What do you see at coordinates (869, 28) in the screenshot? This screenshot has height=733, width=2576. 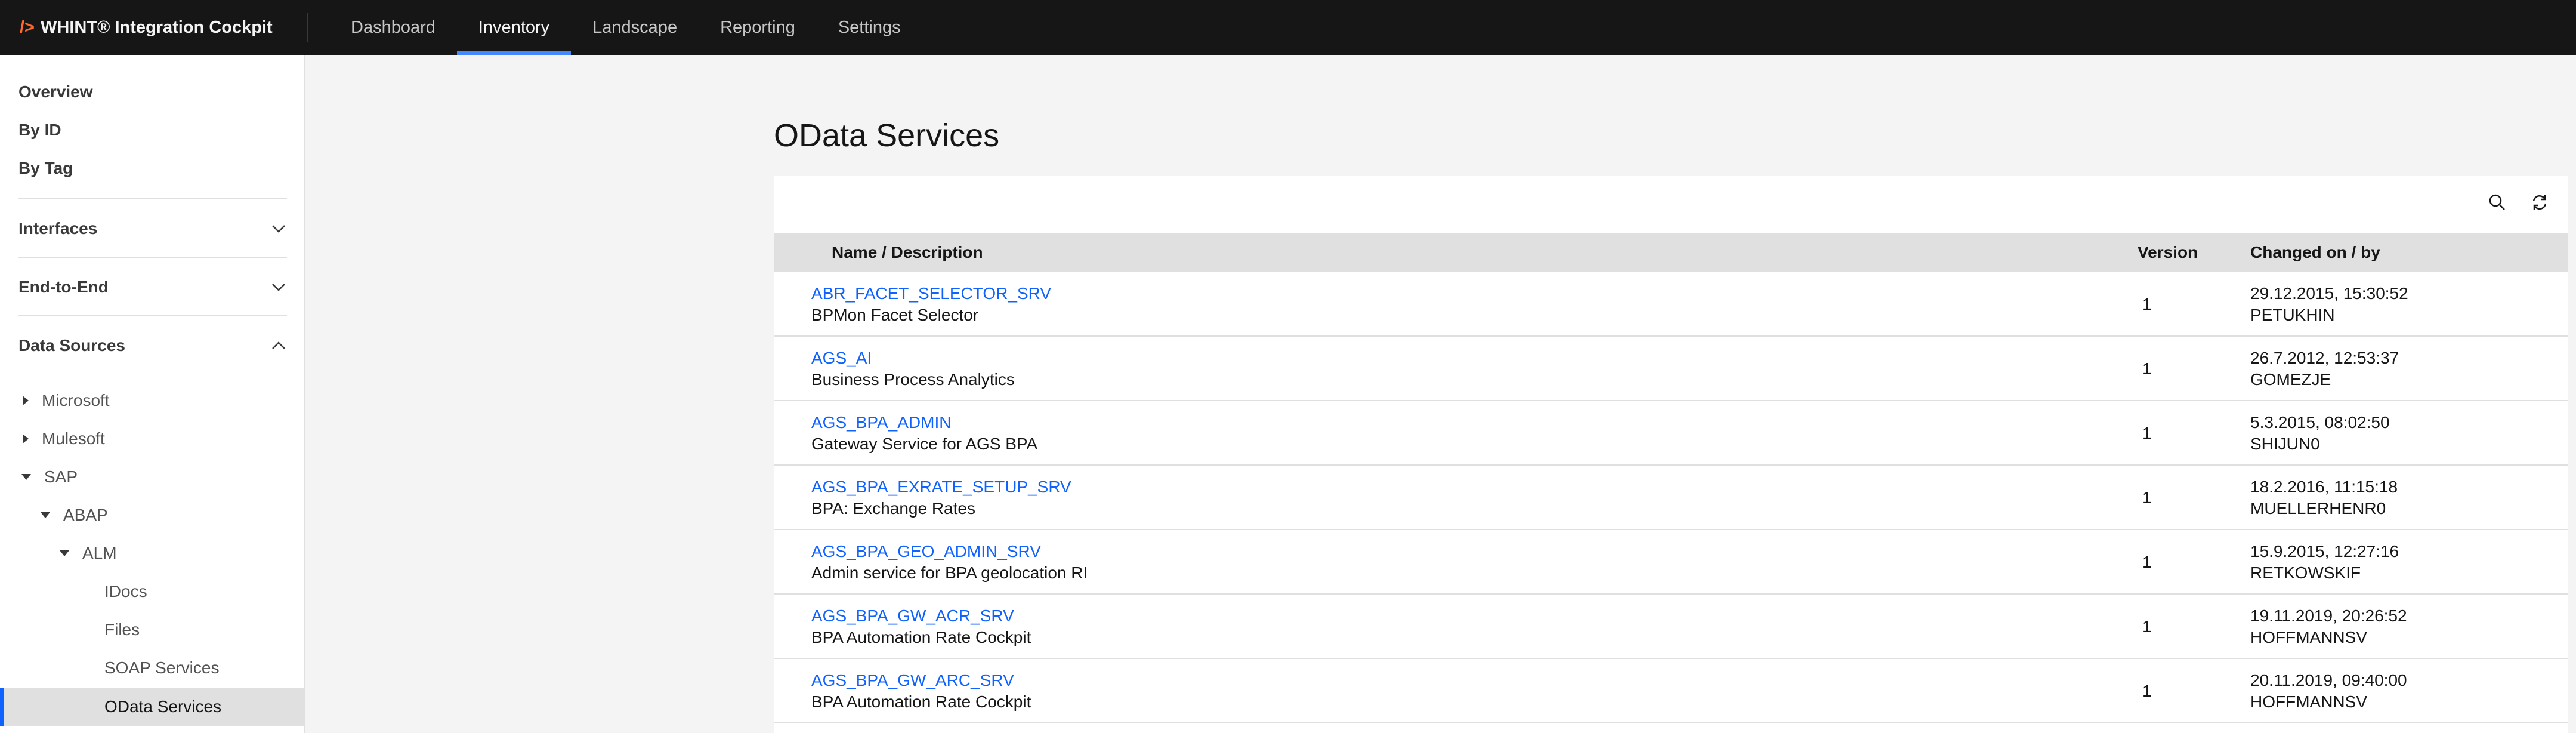 I see `nav-settings: Settings` at bounding box center [869, 28].